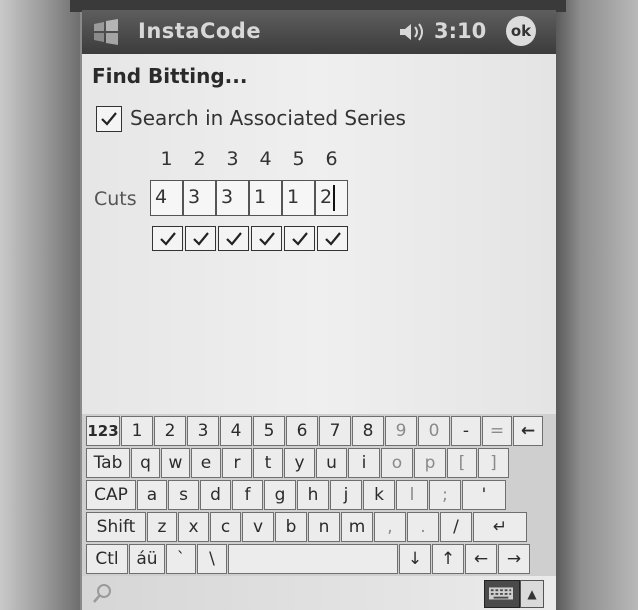 Image resolution: width=638 pixels, height=610 pixels. What do you see at coordinates (379, 495) in the screenshot?
I see `key: k` at bounding box center [379, 495].